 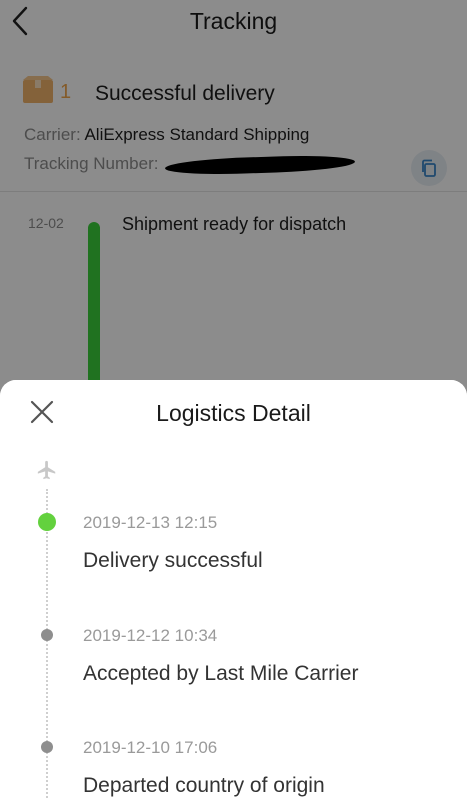 What do you see at coordinates (47, 470) in the screenshot?
I see `airplane-icon` at bounding box center [47, 470].